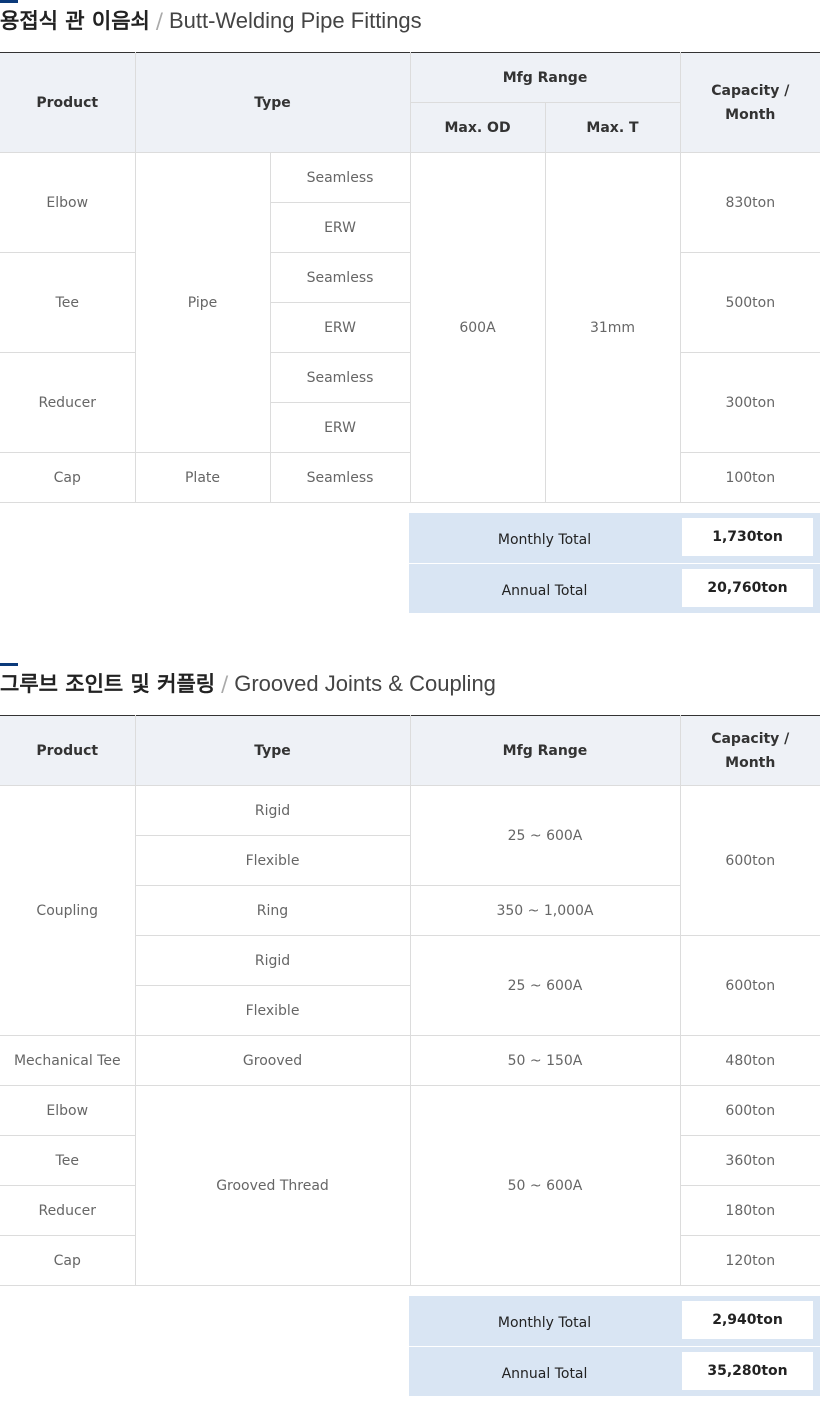  I want to click on annual-total-row: Annual Total 35,280ton, so click(614, 1371).